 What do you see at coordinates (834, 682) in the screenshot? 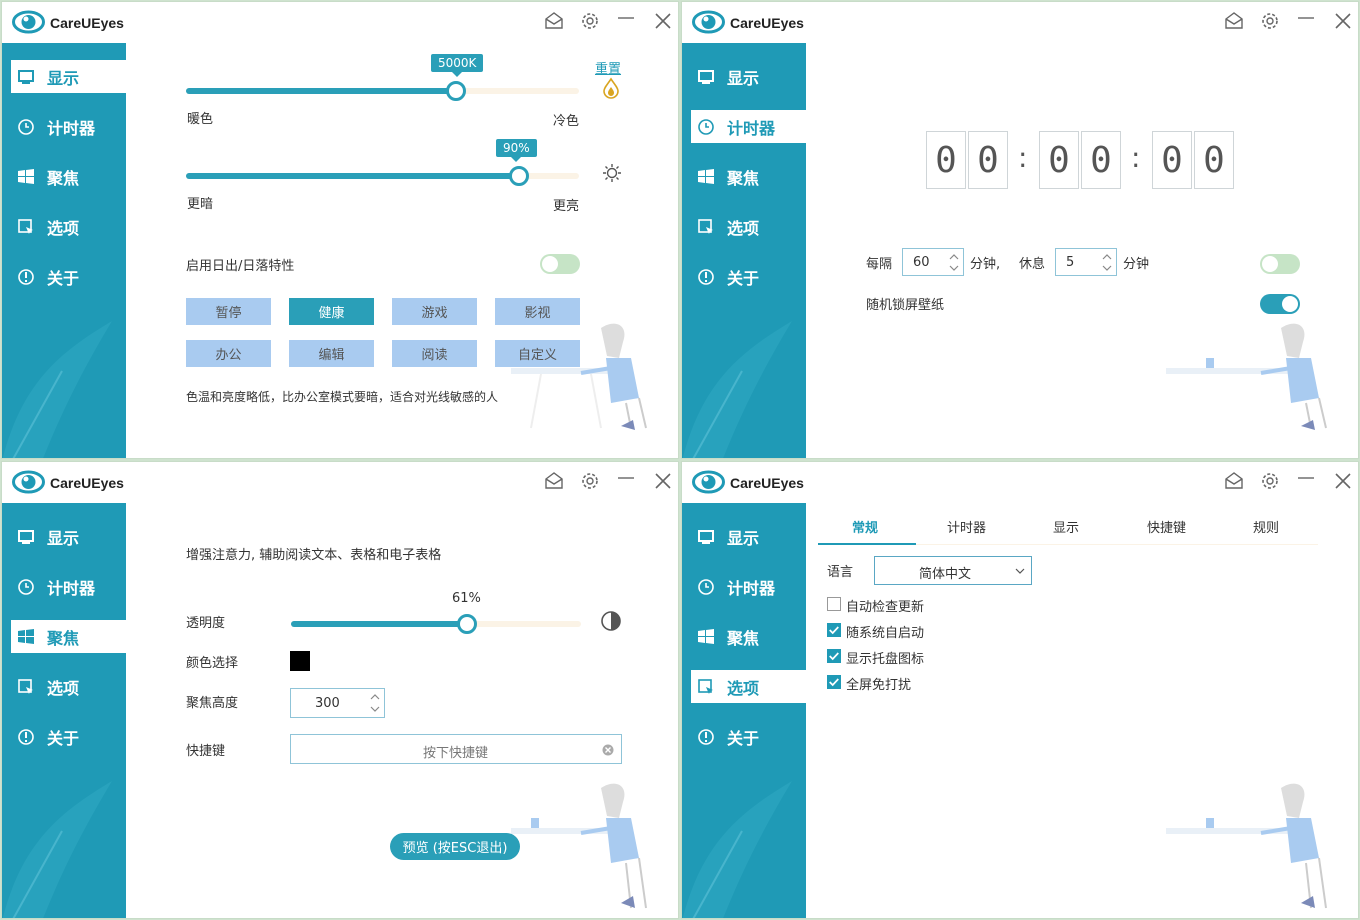
I see `fullscreen-dnd-checkbox` at bounding box center [834, 682].